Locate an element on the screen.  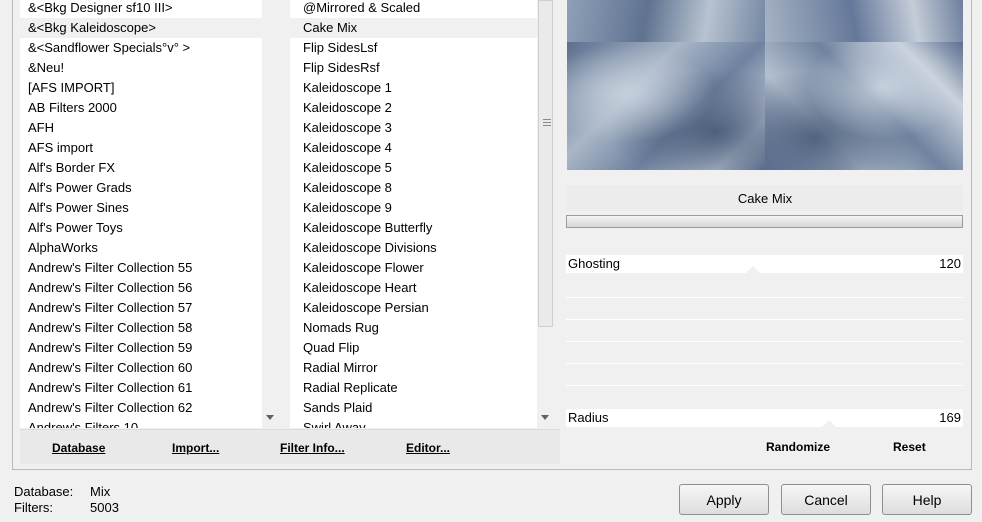
filter-list-item: @Mirrored & Scaled is located at coordinates (414, 9).